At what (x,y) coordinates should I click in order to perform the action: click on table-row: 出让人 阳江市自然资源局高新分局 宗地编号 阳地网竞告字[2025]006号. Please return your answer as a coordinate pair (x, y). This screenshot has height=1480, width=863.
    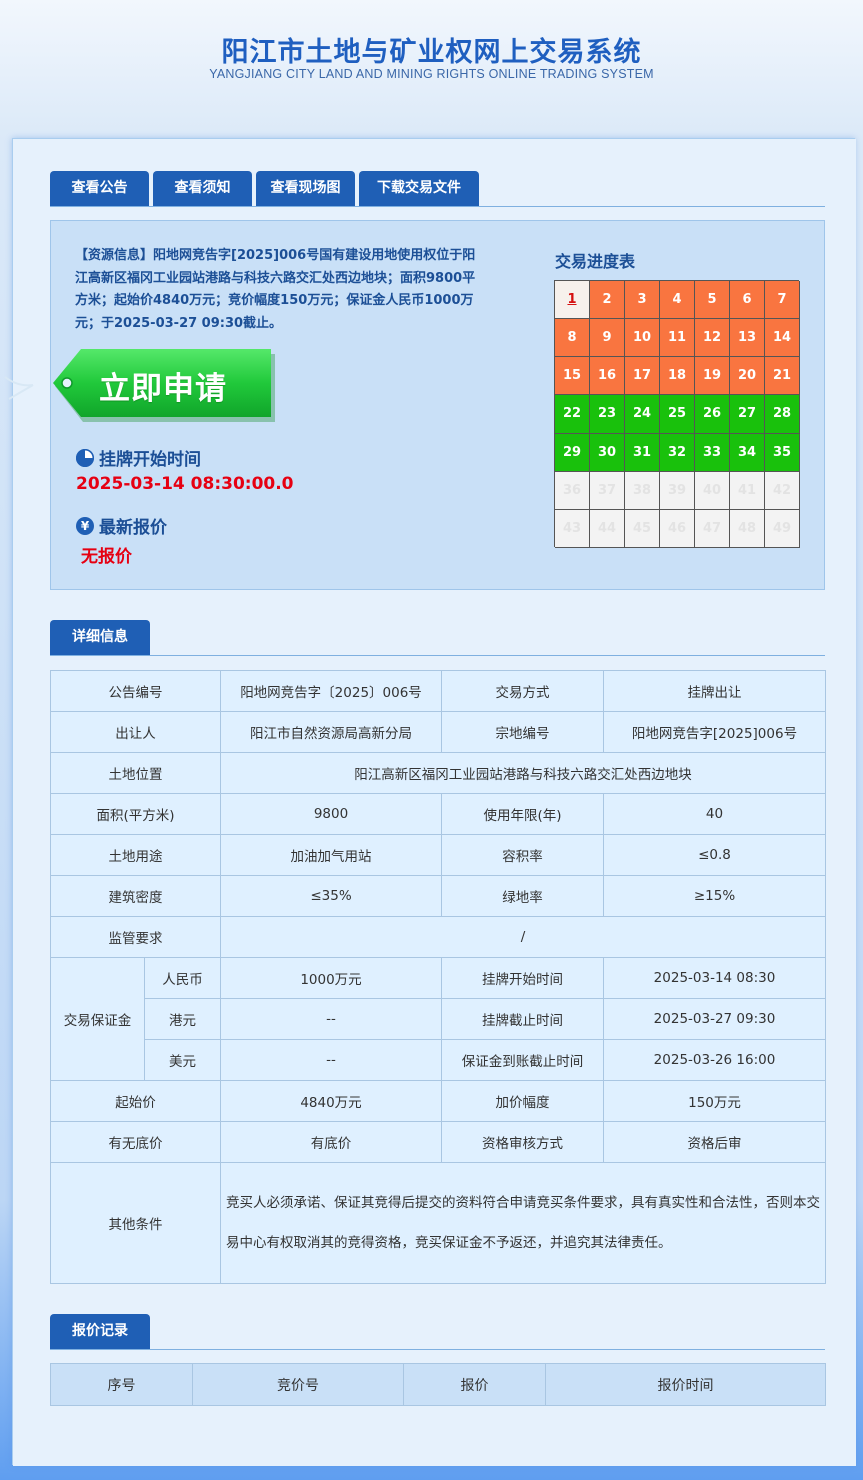
    Looking at the image, I should click on (438, 732).